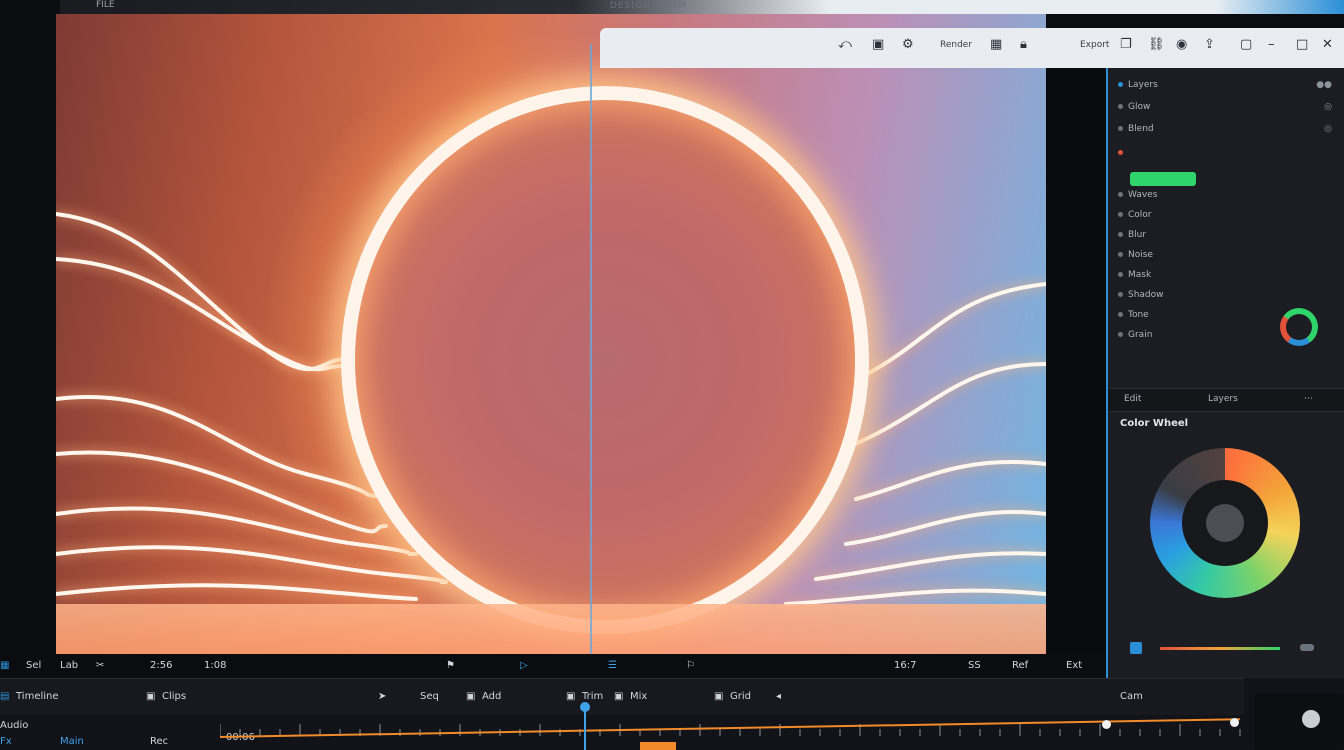 The height and width of the screenshot is (750, 1344). I want to click on add-icon: ▣, so click(470, 696).